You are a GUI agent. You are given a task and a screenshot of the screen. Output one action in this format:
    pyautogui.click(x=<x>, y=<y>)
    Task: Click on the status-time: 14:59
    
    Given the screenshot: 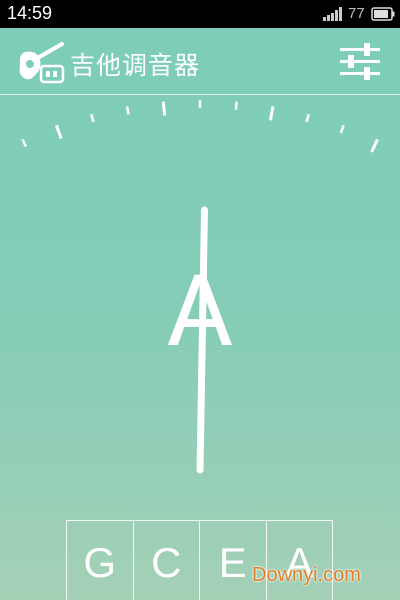 What is the action you would take?
    pyautogui.click(x=30, y=13)
    